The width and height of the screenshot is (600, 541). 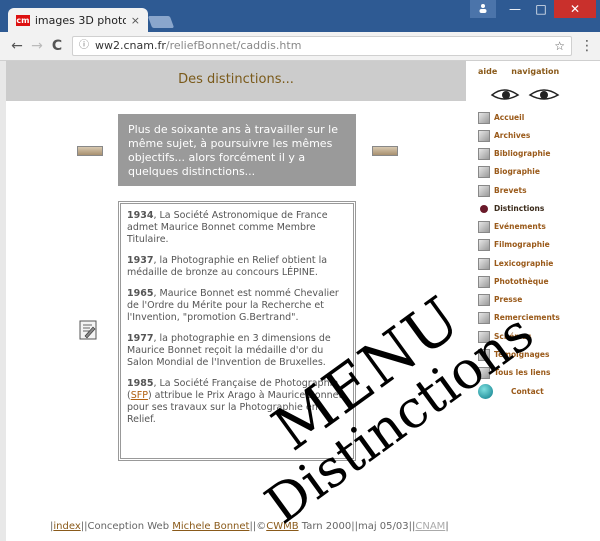 What do you see at coordinates (484, 208) in the screenshot?
I see `current-bullet-icon` at bounding box center [484, 208].